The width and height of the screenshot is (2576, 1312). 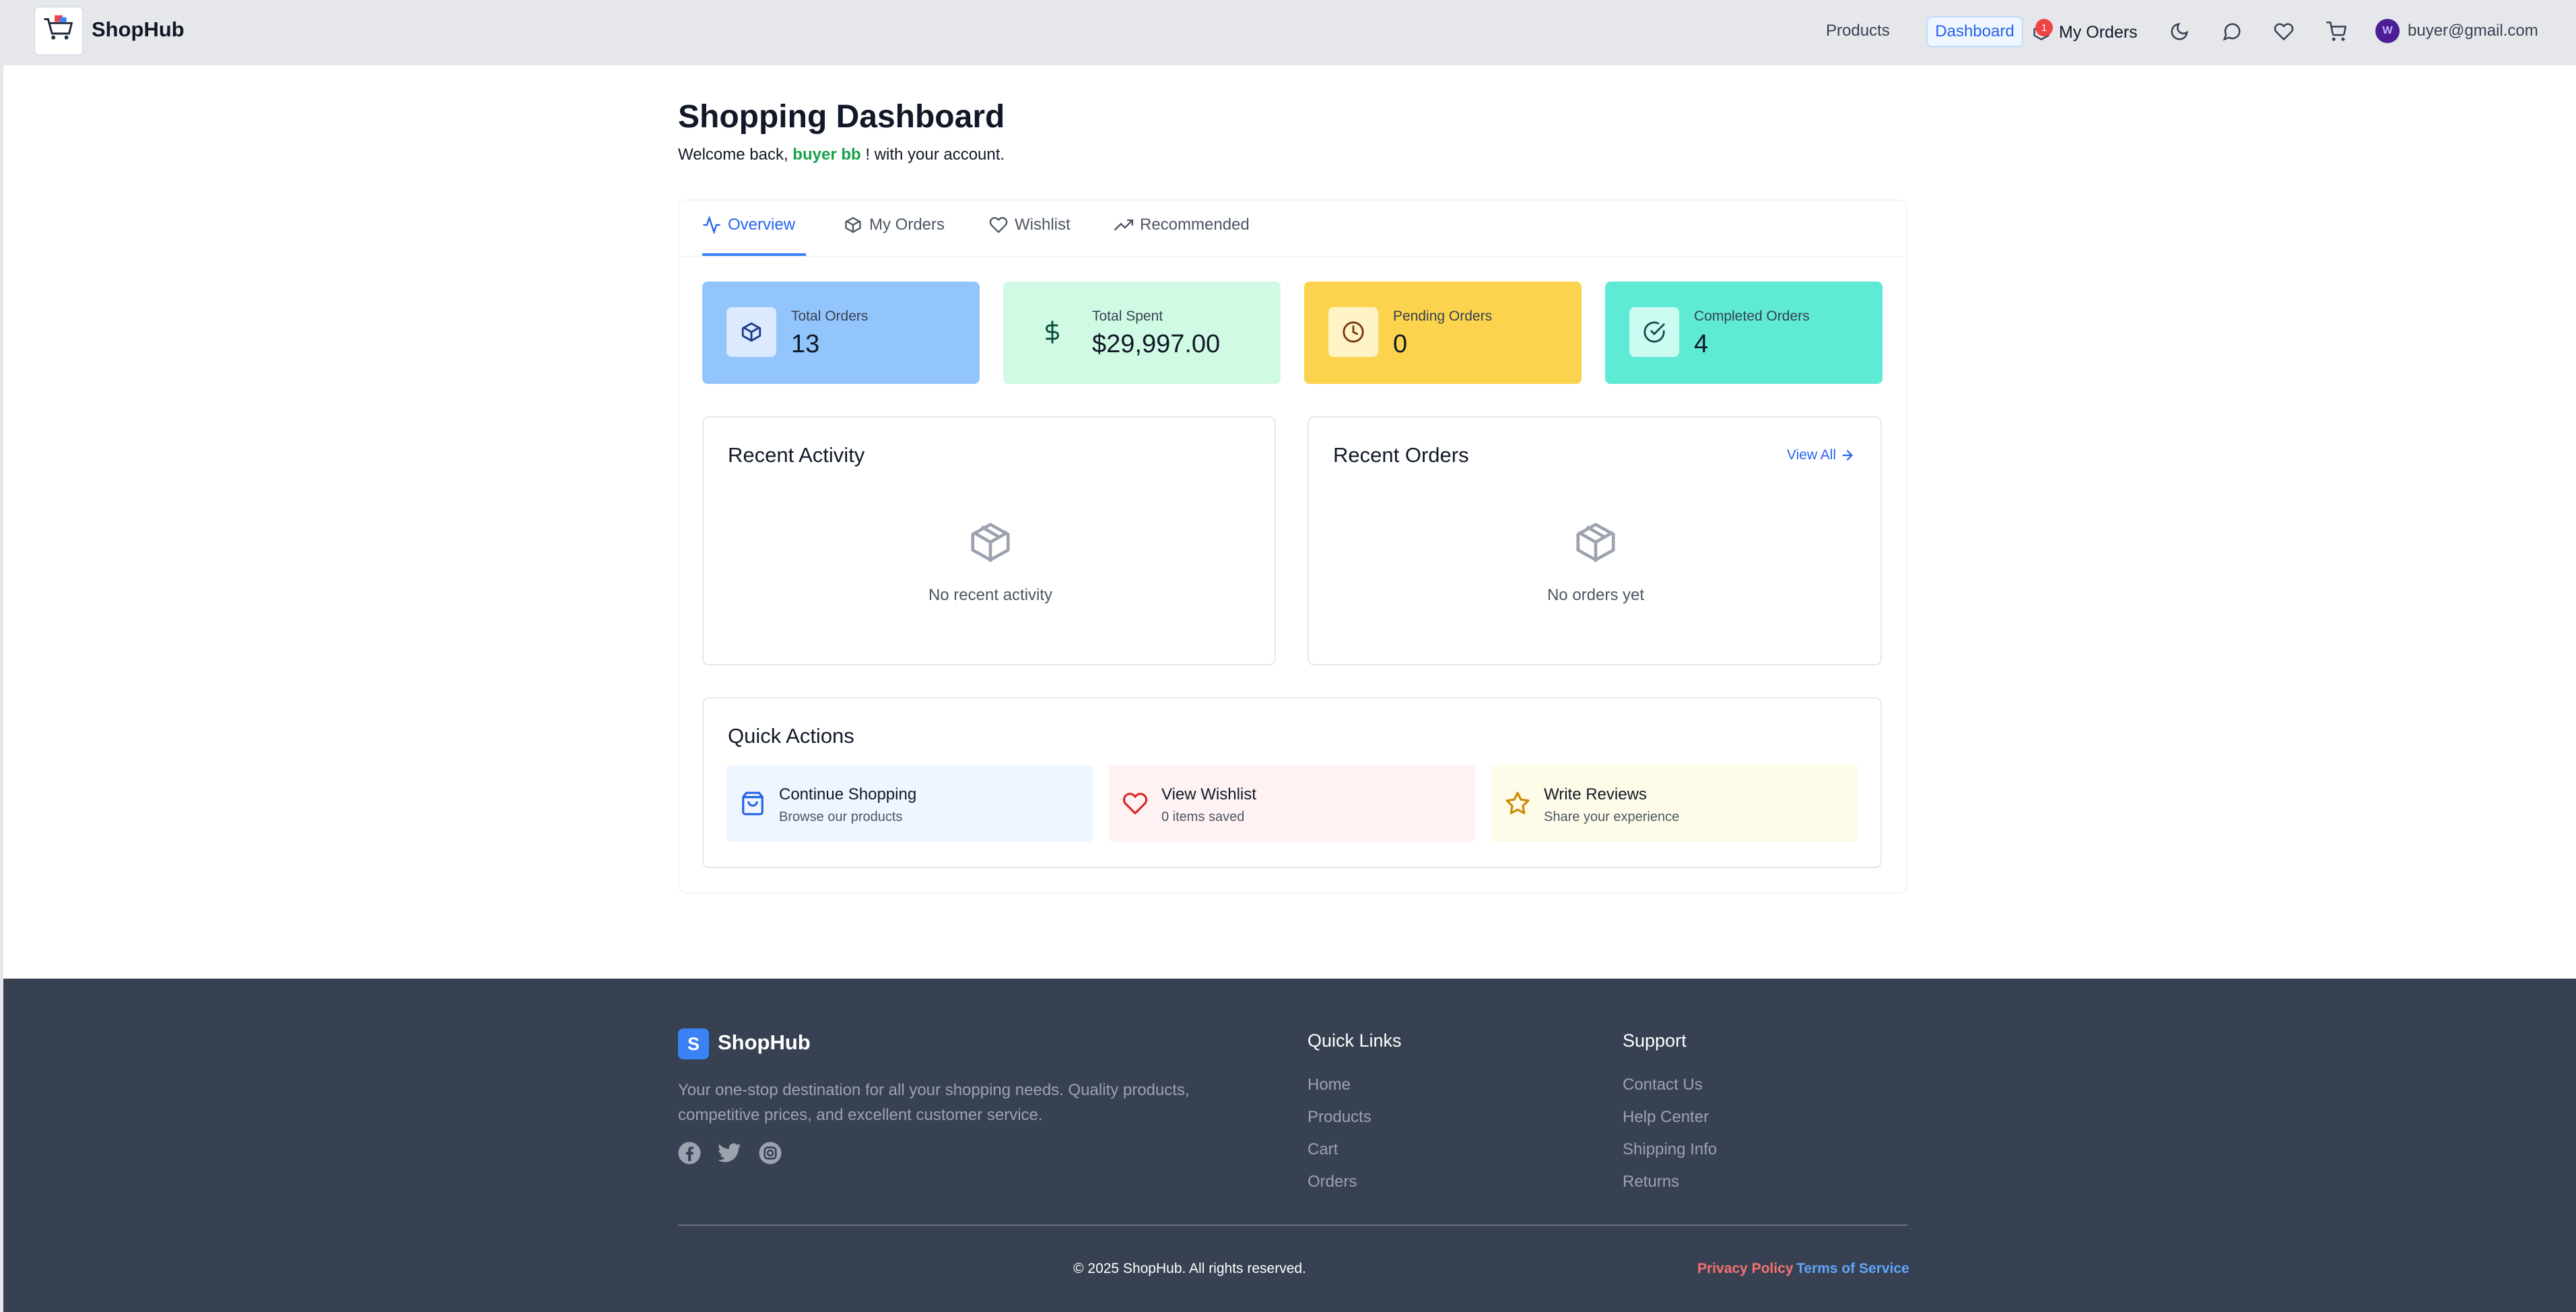 I want to click on view-wishlist-button: View Wishlist 0 items saved, so click(x=1292, y=803).